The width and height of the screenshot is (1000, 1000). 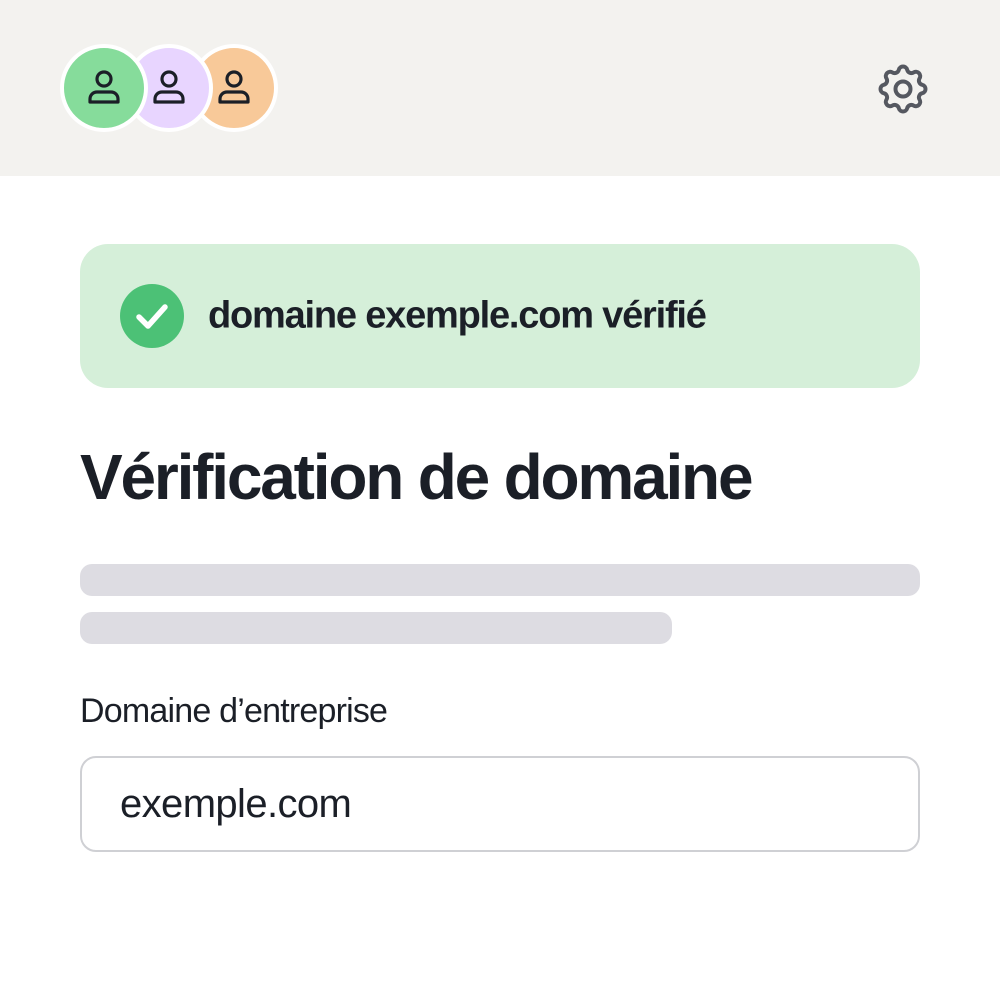 I want to click on gear-icon, so click(x=903, y=89).